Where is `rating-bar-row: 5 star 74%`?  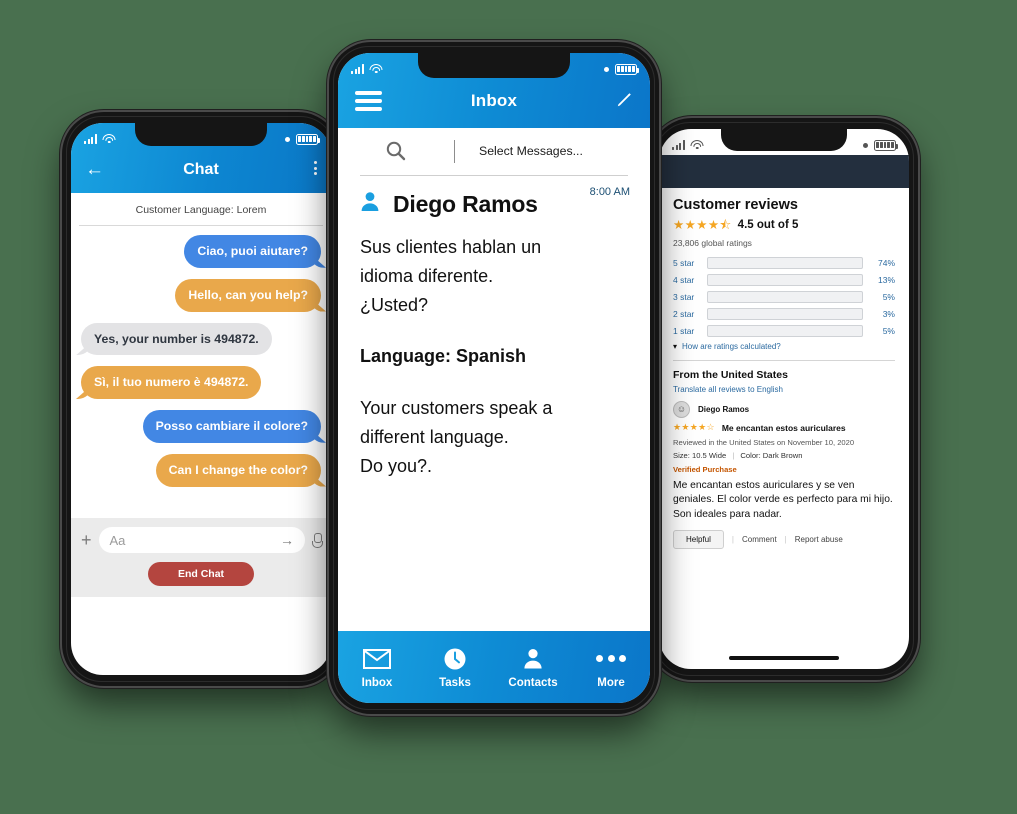
rating-bar-row: 5 star 74% is located at coordinates (784, 262).